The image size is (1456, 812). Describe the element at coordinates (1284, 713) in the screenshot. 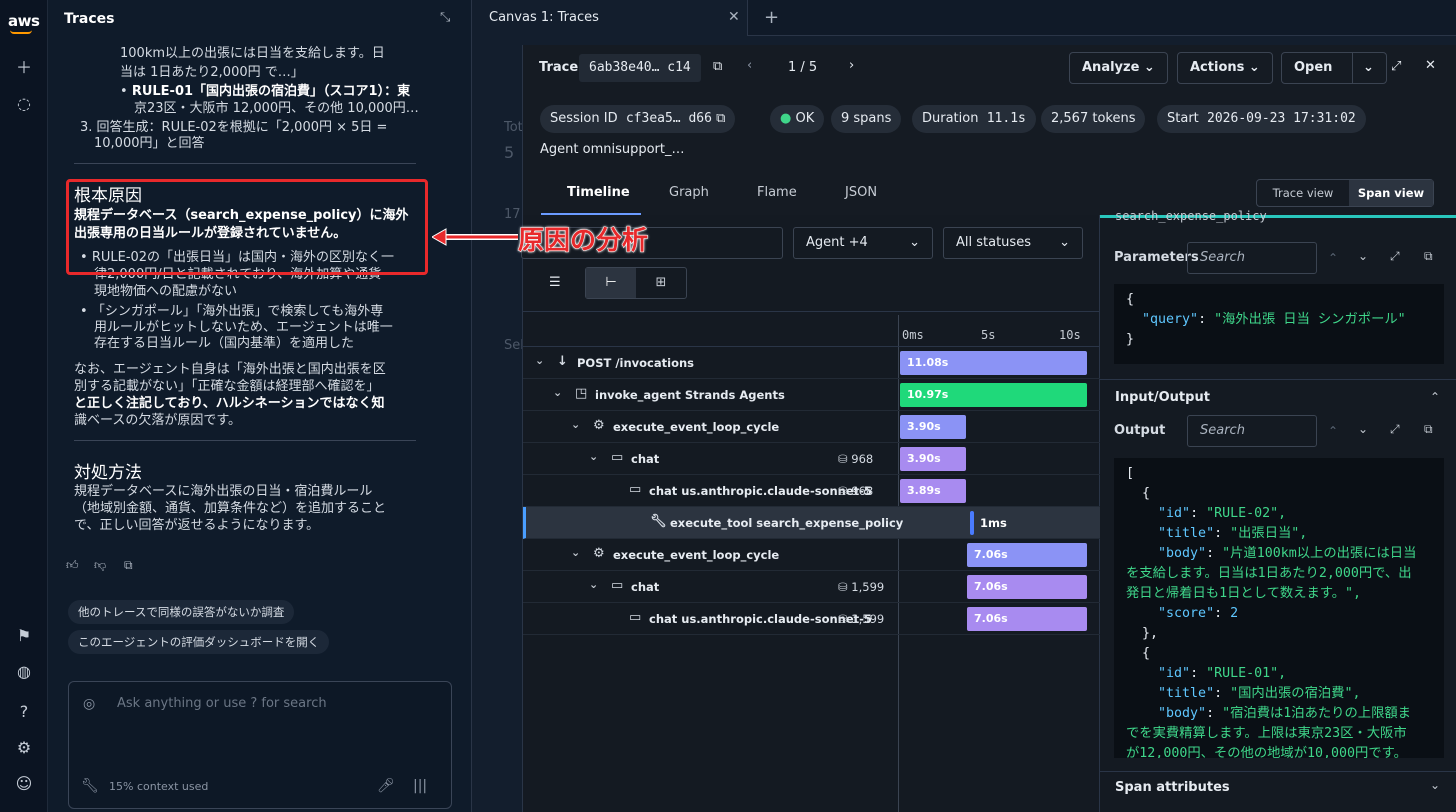

I see `json-line: "body": "宿泊費は1泊あたりの上限額ま` at that location.